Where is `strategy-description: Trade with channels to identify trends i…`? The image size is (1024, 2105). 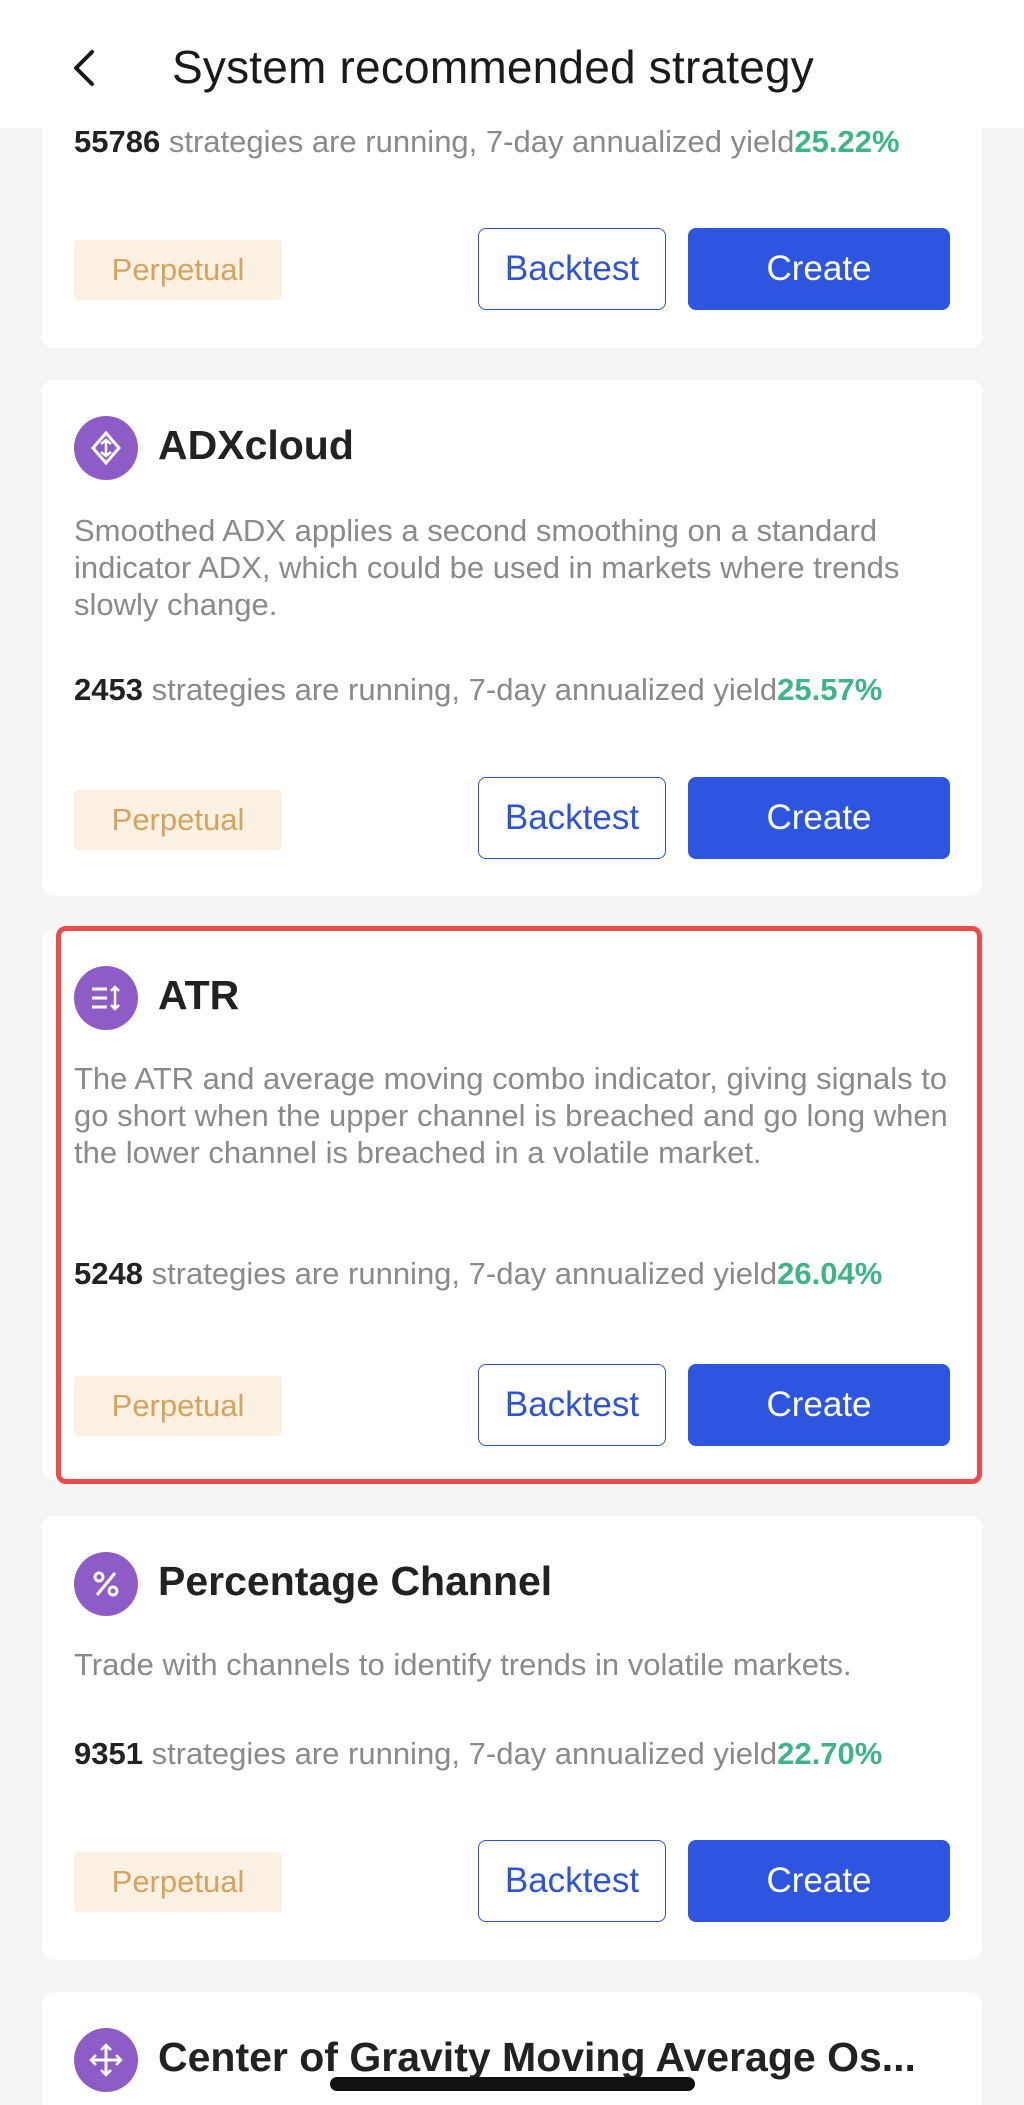 strategy-description: Trade with channels to identify trends i… is located at coordinates (463, 1664).